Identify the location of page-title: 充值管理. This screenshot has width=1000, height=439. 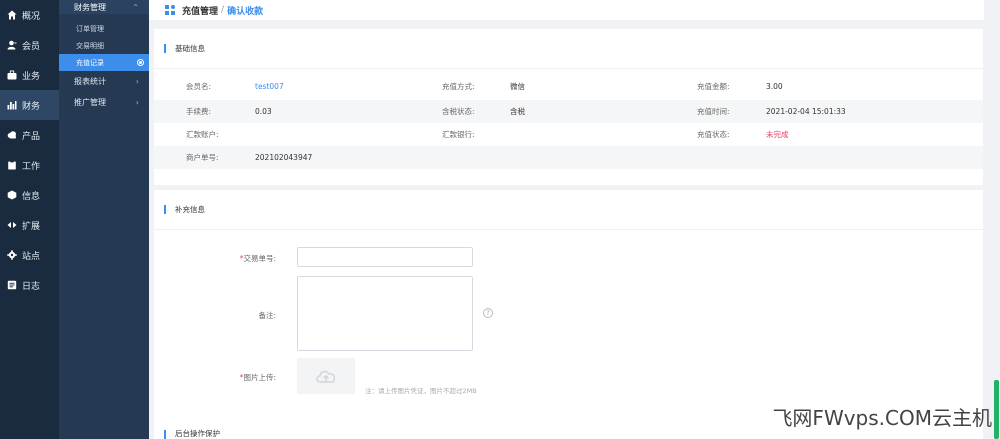
(200, 11).